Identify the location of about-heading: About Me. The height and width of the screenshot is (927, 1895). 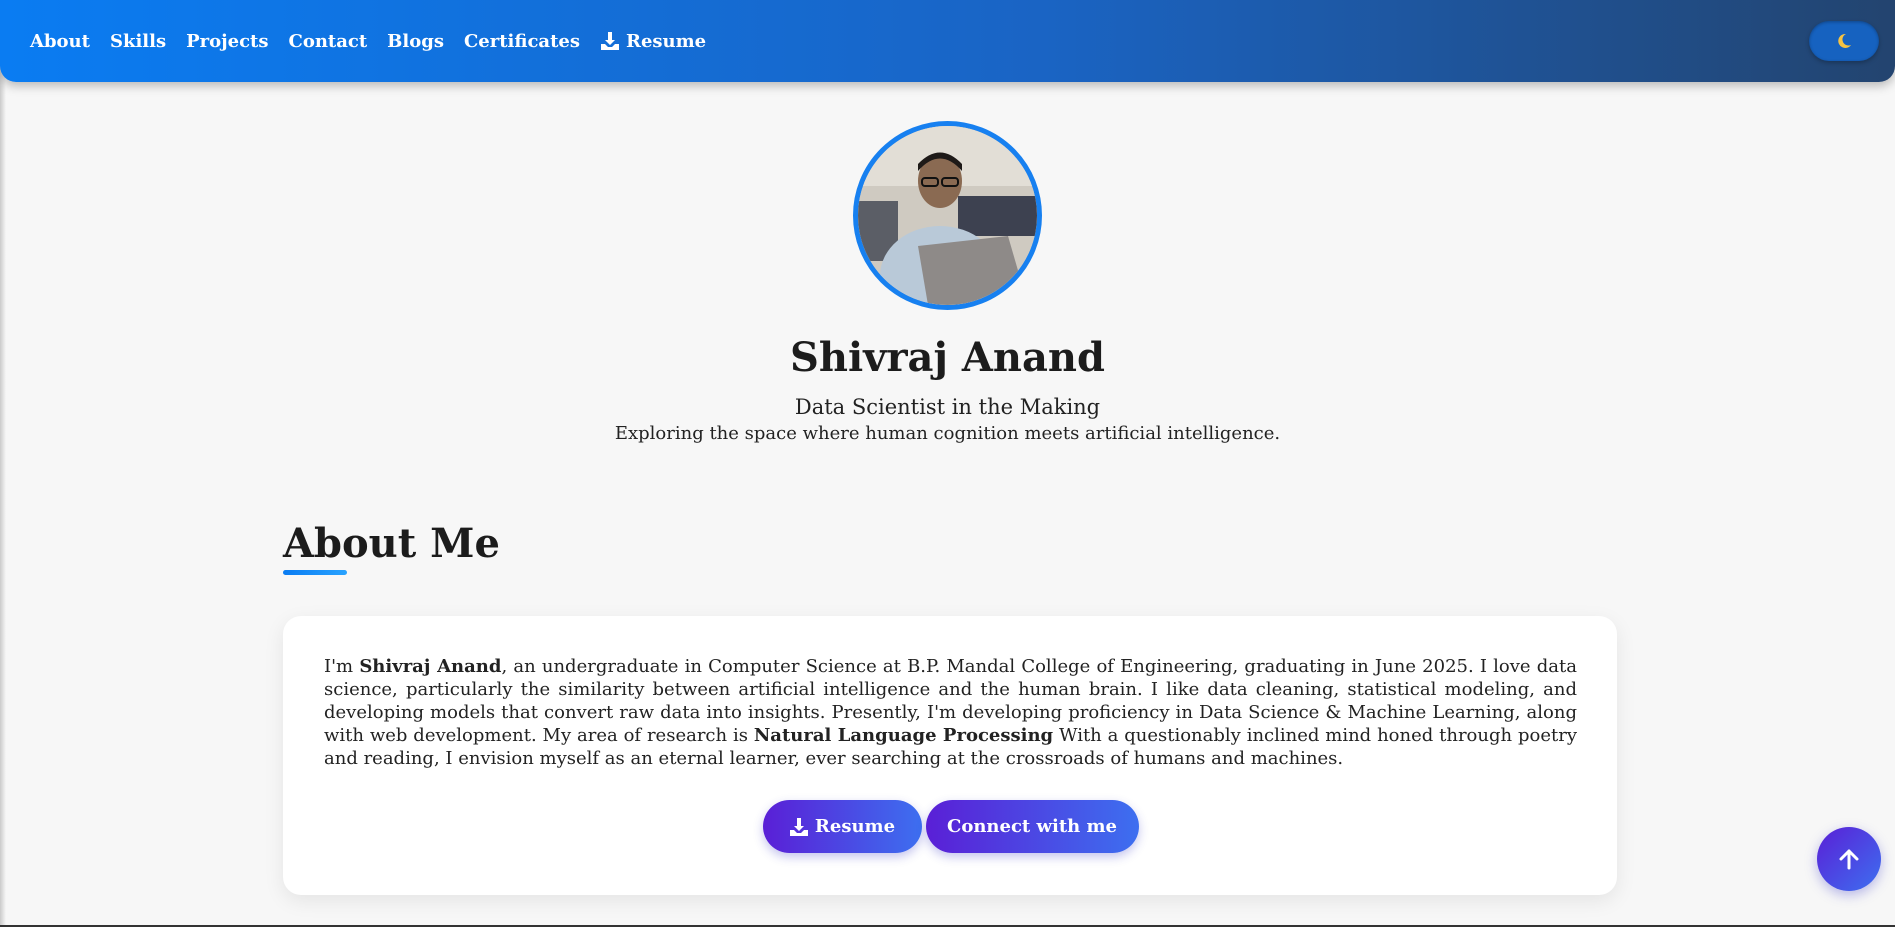
(391, 543).